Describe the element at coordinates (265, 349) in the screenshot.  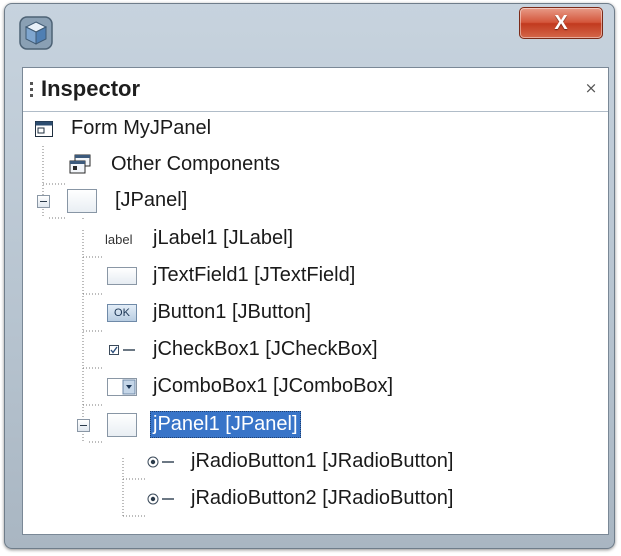
I see `tree-label-jcheckbox1: jCheckBox1 [JCheckBox]` at that location.